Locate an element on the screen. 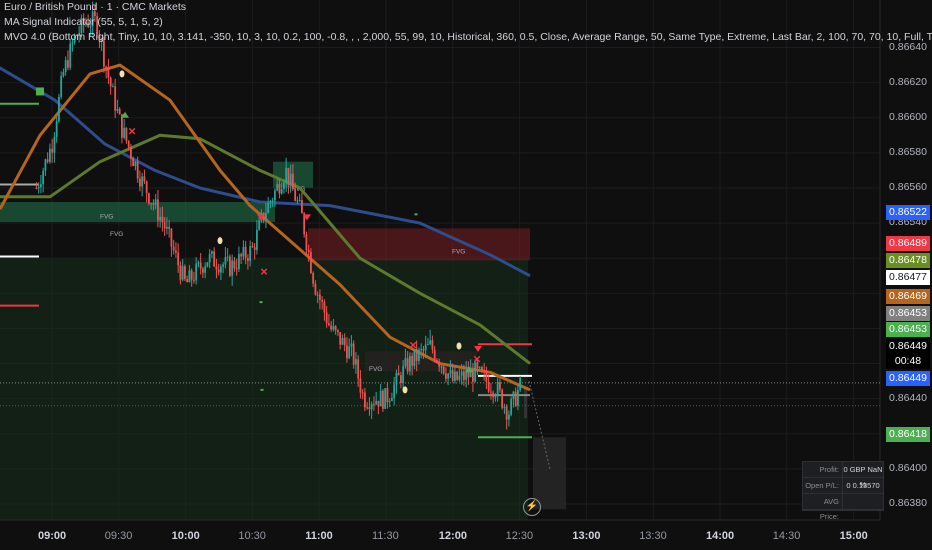 The width and height of the screenshot is (932, 550). x-tick-label: 13:30 is located at coordinates (653, 536).